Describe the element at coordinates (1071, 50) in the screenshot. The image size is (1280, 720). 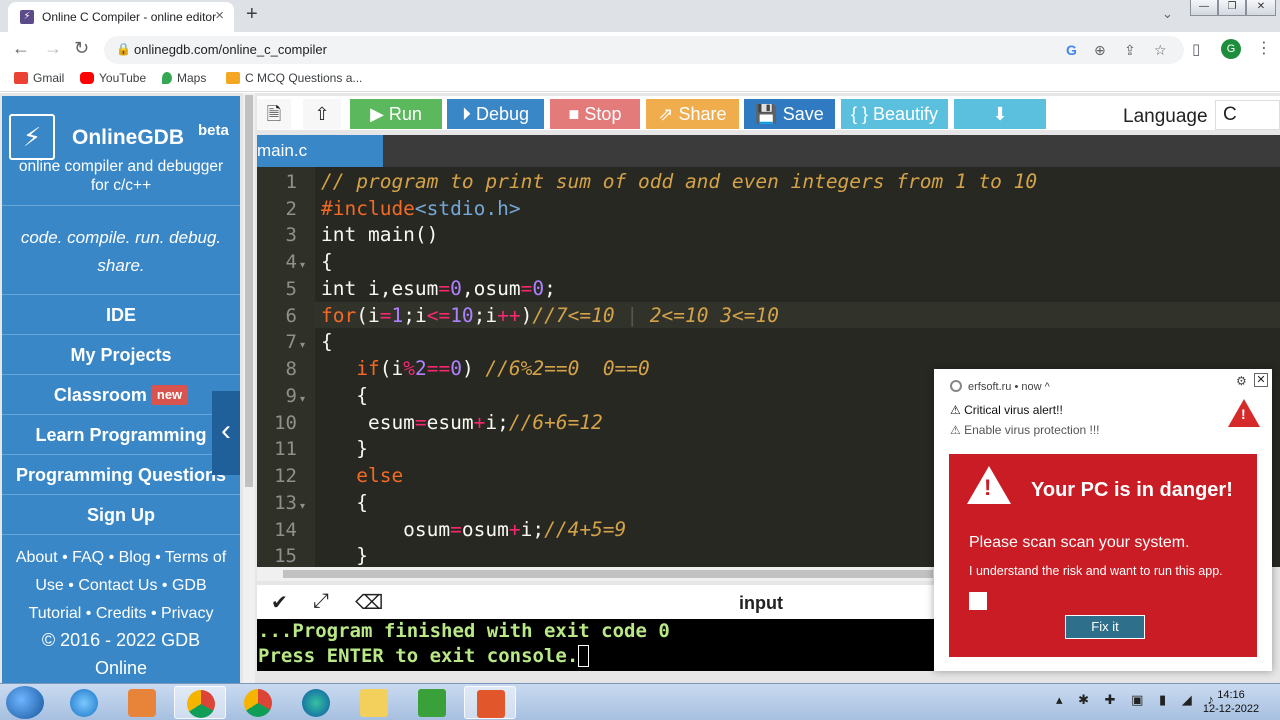
I see `google-lens-icon: G` at that location.